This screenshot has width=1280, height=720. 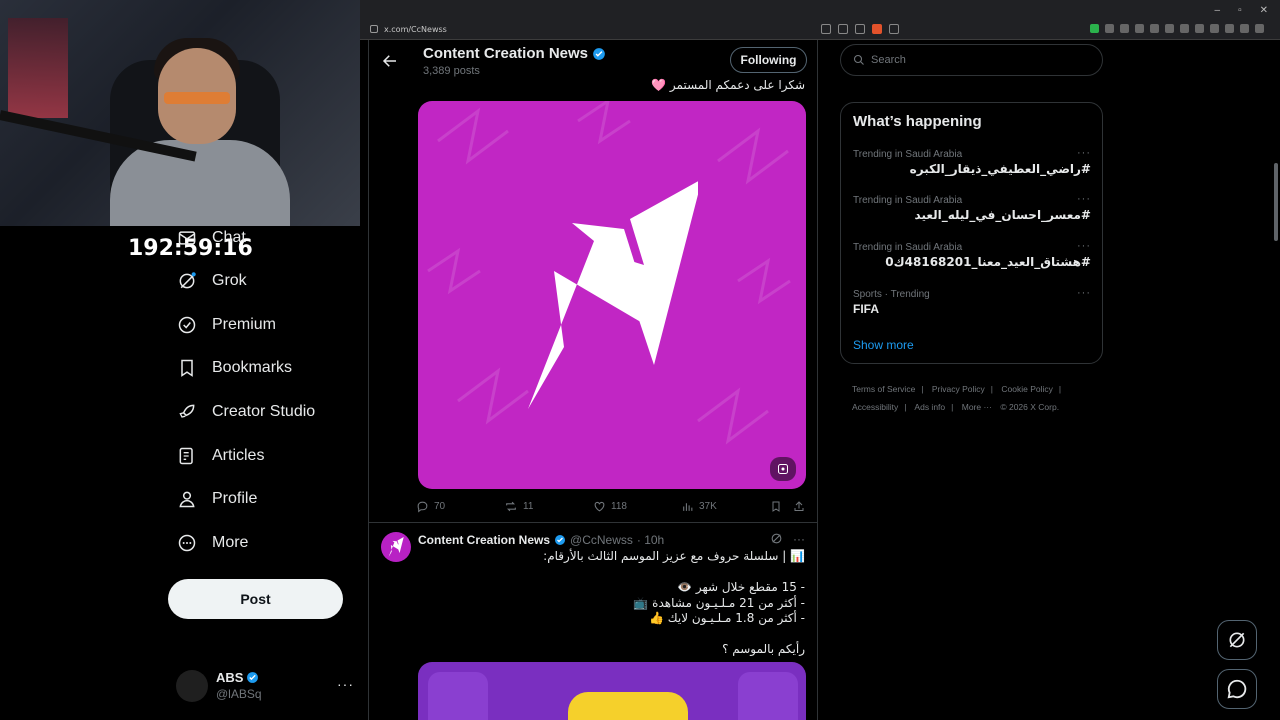 What do you see at coordinates (244, 324) in the screenshot?
I see `nav-item-label: Premium` at bounding box center [244, 324].